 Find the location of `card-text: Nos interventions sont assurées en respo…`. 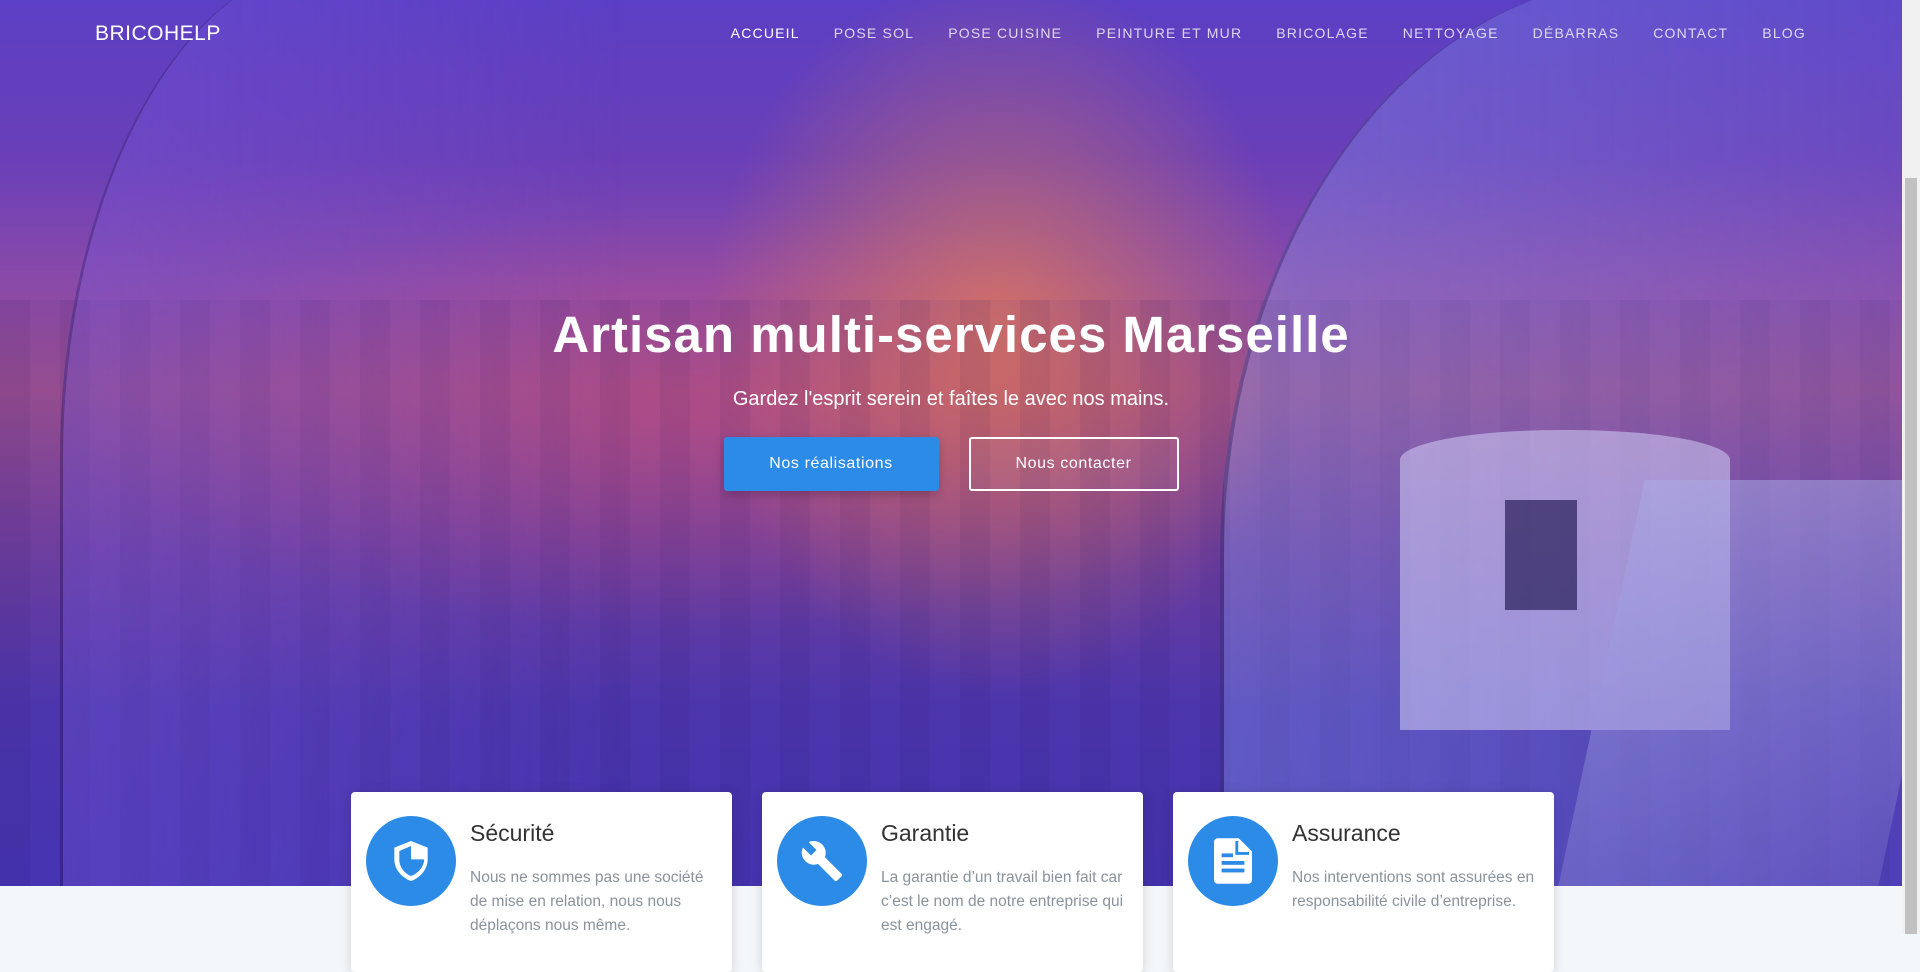

card-text: Nos interventions sont assurées en respo… is located at coordinates (1413, 889).